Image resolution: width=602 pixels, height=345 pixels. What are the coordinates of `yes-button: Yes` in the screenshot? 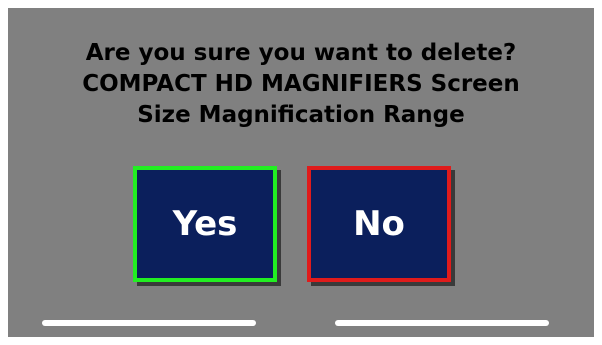 It's located at (205, 224).